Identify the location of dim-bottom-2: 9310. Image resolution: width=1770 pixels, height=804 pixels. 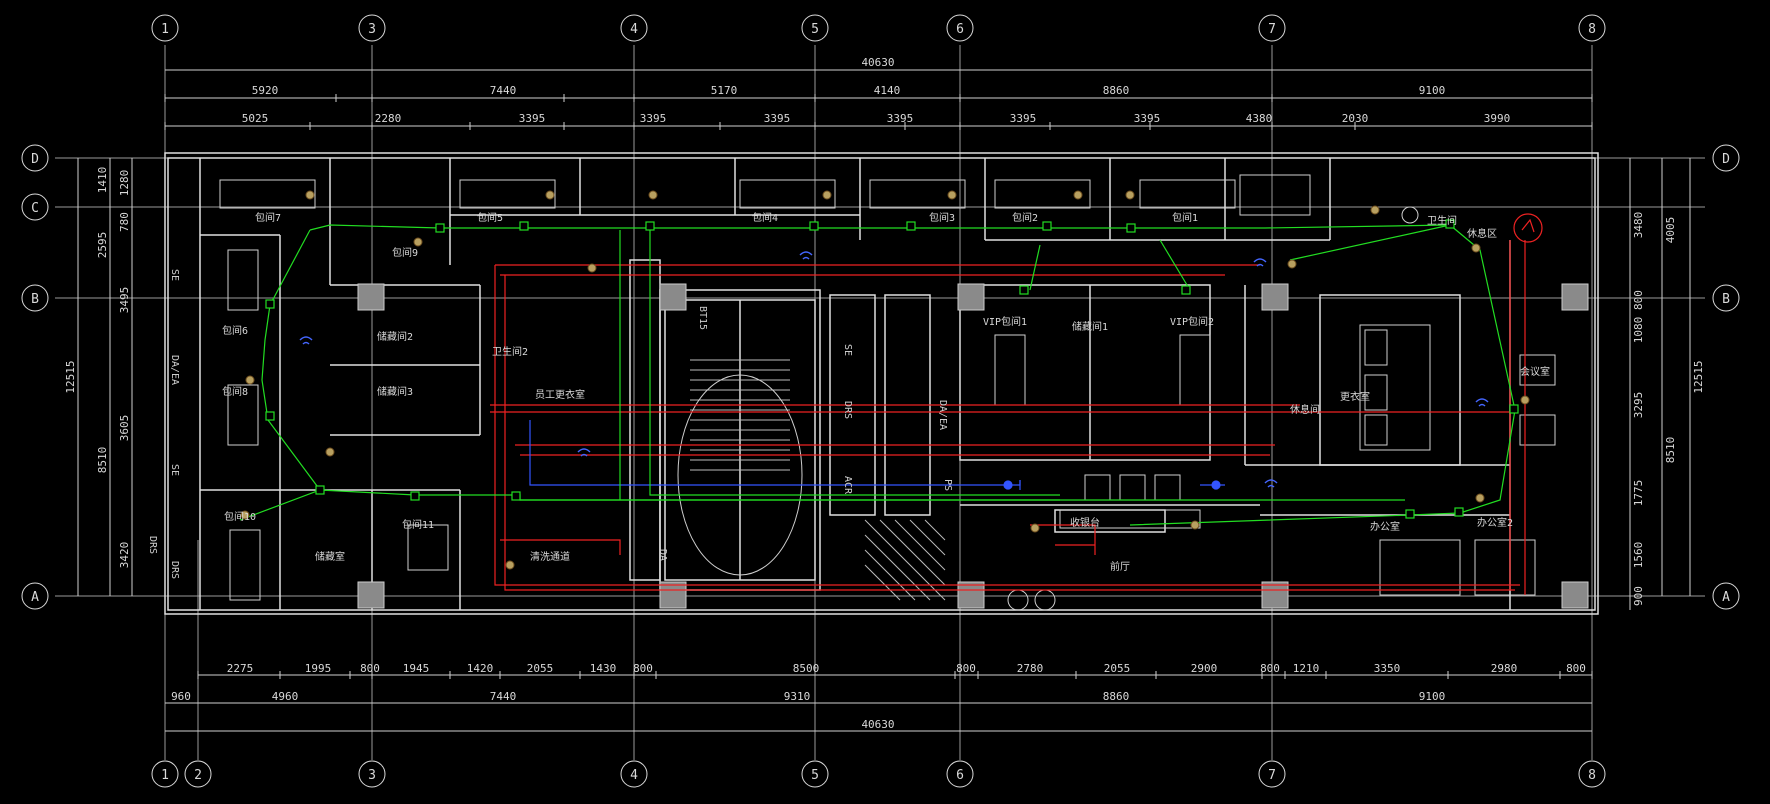
(797, 696).